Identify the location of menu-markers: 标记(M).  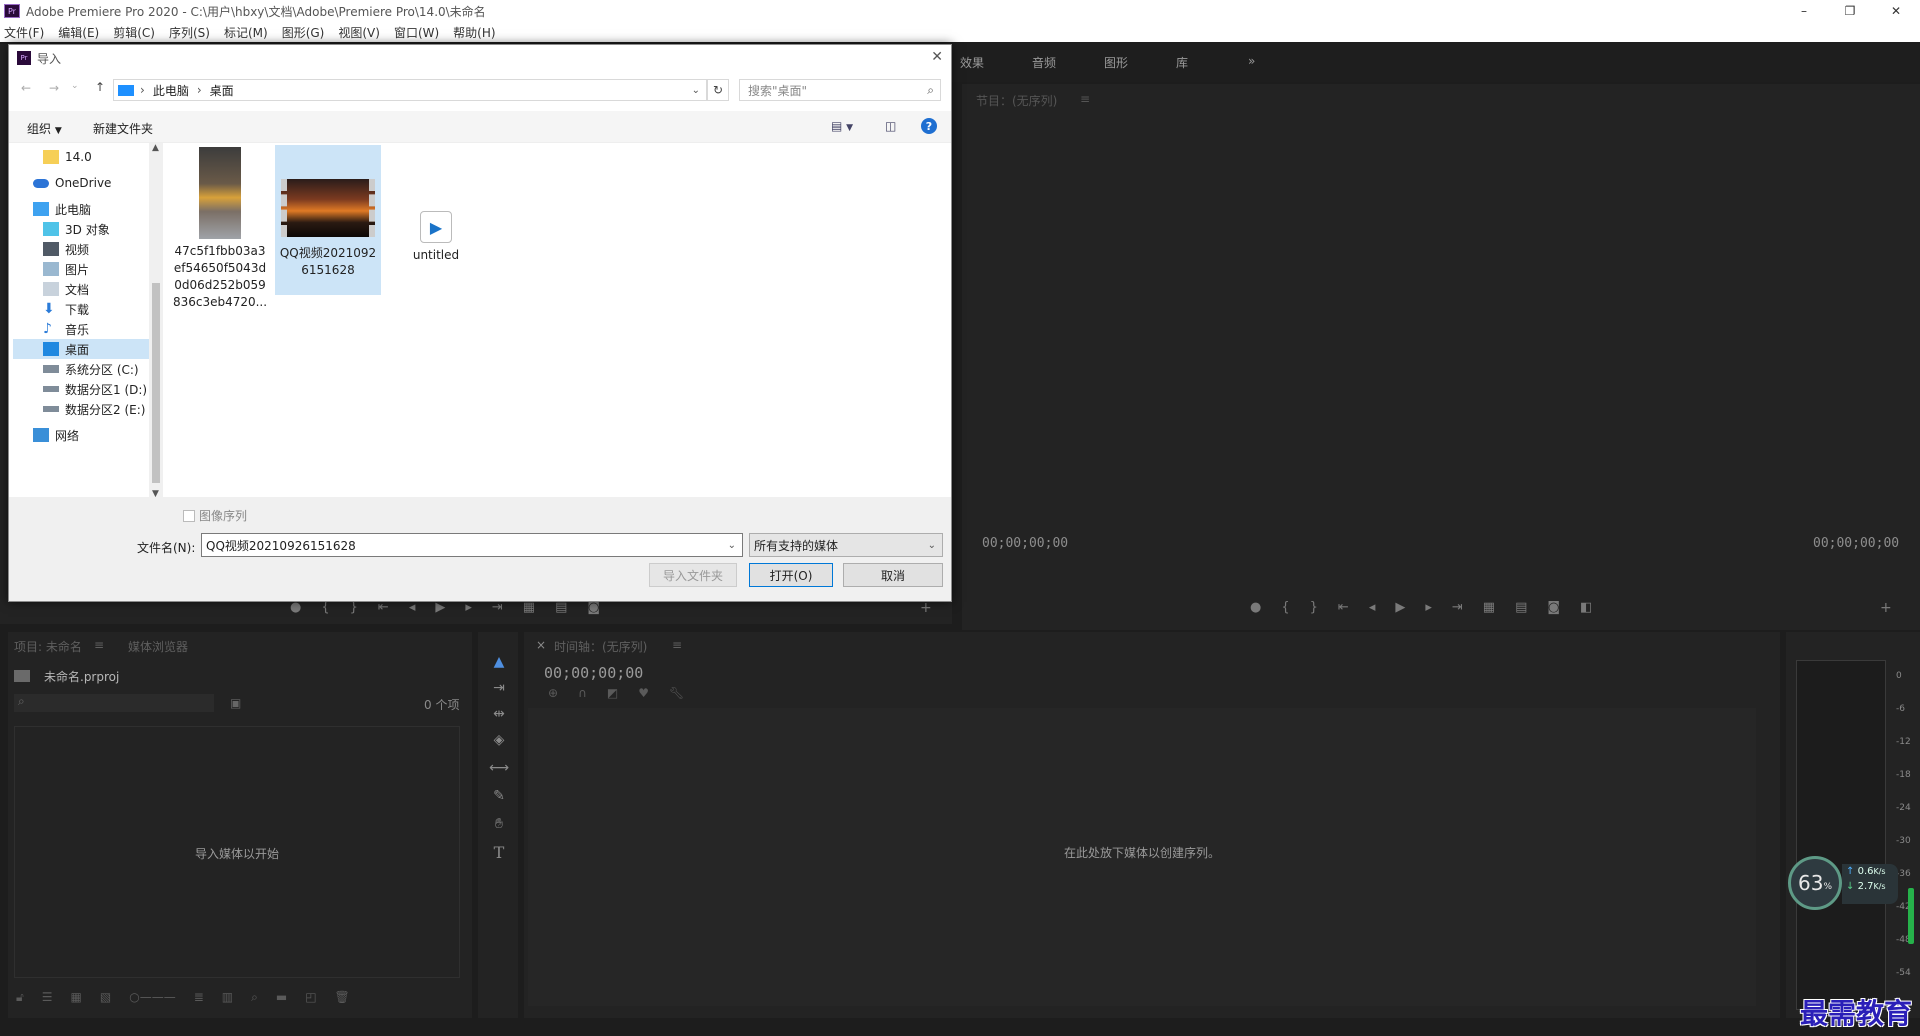
(246, 32).